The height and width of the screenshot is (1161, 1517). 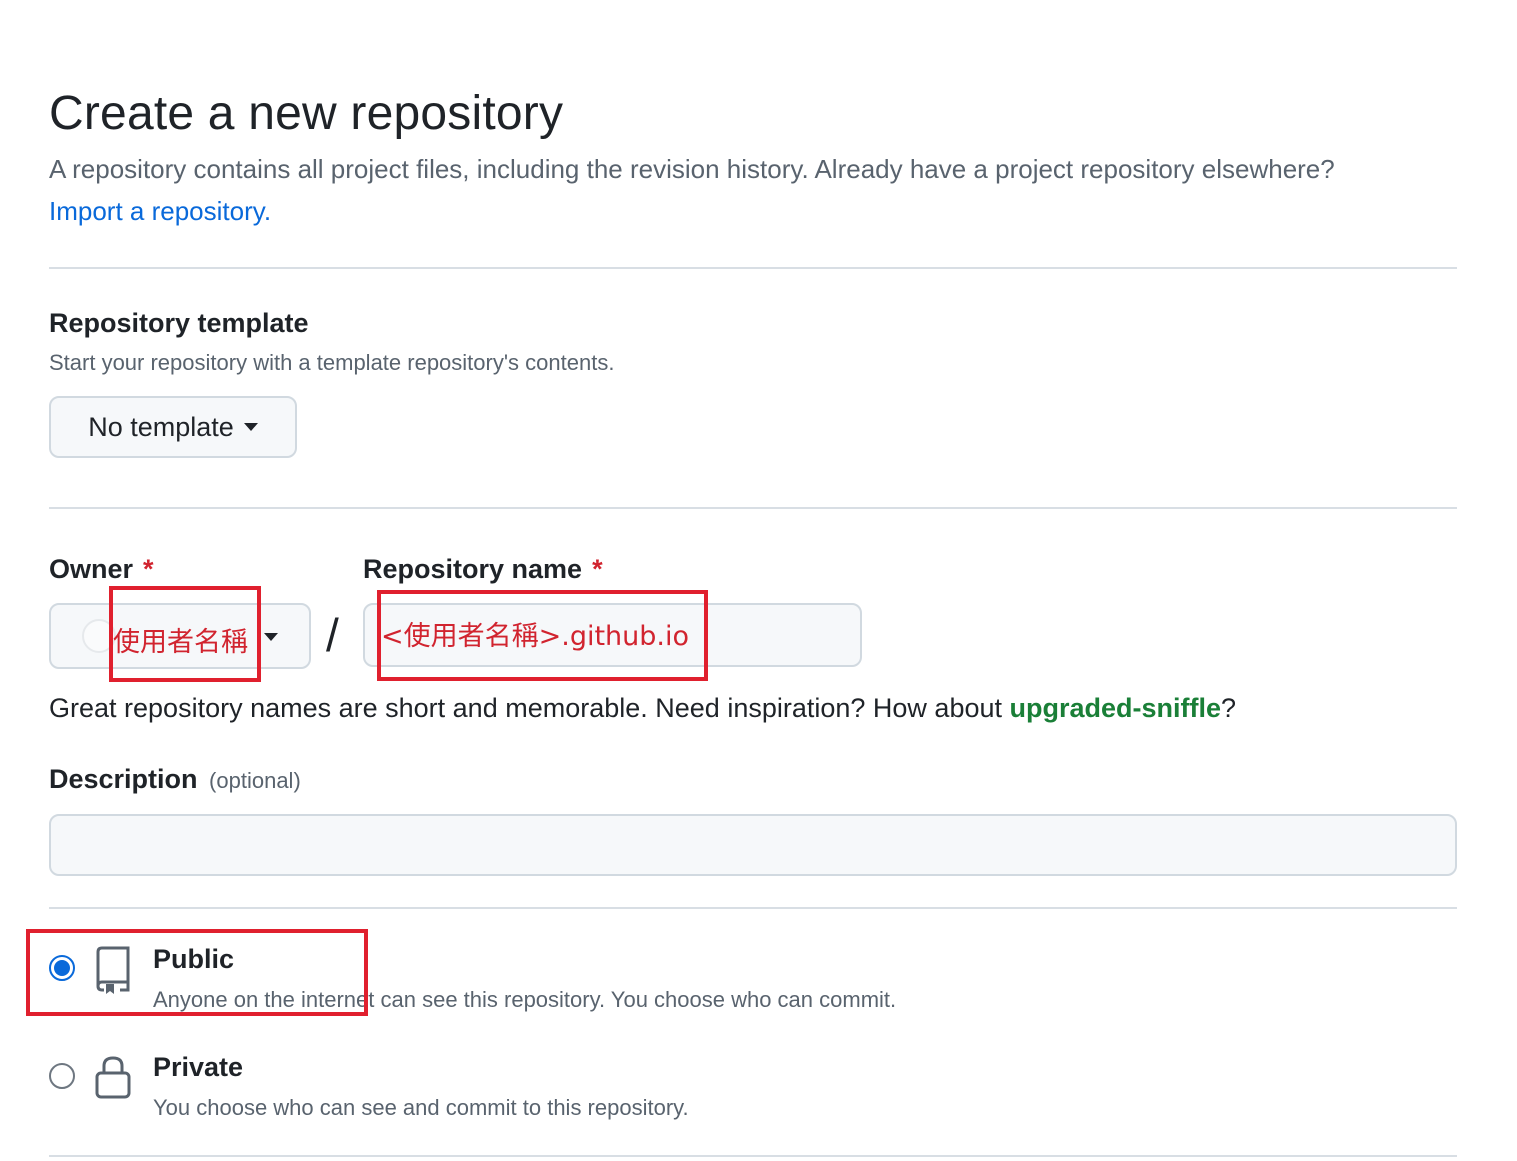 I want to click on repo-name-label: Repository name *, so click(x=483, y=569).